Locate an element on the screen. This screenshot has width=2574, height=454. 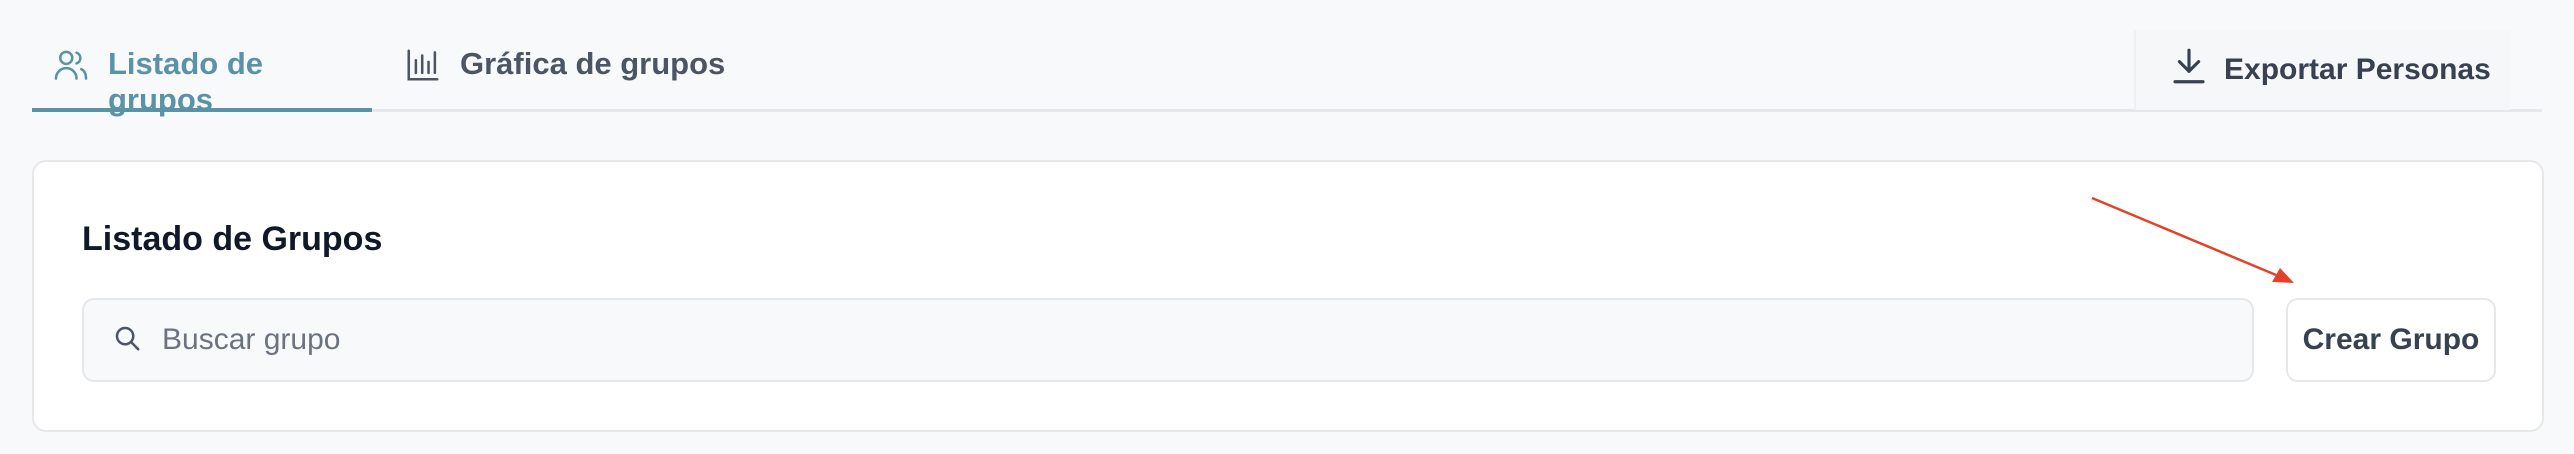
search-input is located at coordinates (1162, 340).